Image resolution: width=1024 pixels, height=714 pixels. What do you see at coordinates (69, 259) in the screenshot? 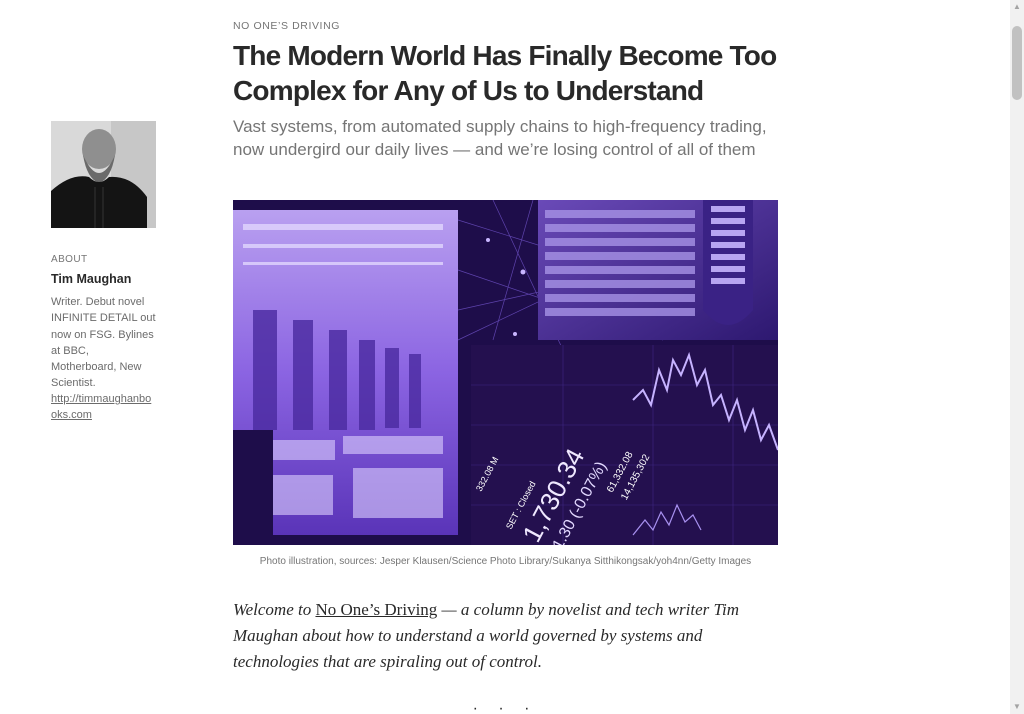
I see `about-label: ABOUT` at bounding box center [69, 259].